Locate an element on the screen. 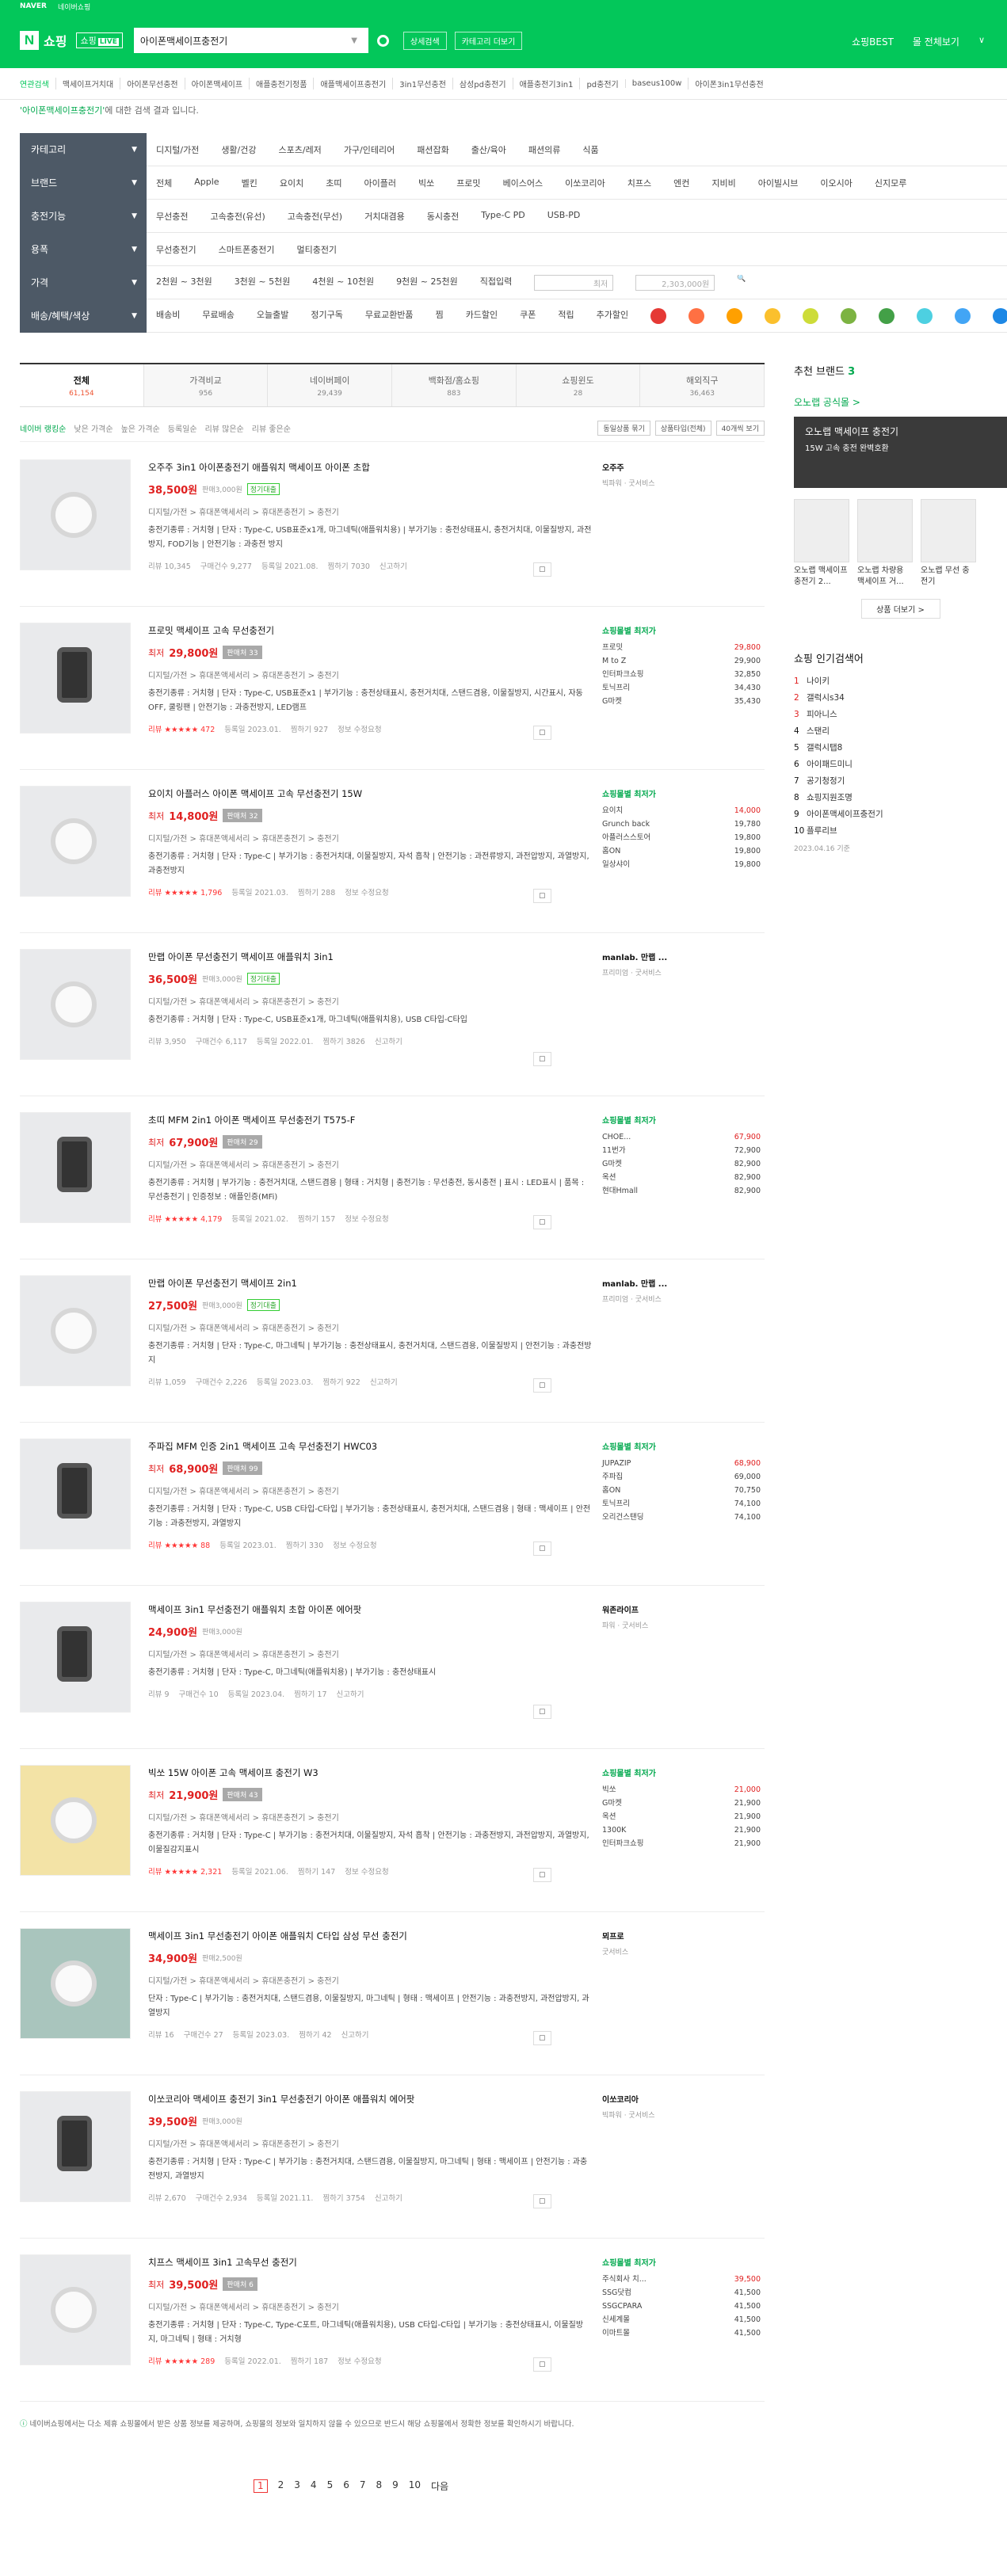 Image resolution: width=1007 pixels, height=2576 pixels. filter-option: 엔컨 is located at coordinates (681, 183).